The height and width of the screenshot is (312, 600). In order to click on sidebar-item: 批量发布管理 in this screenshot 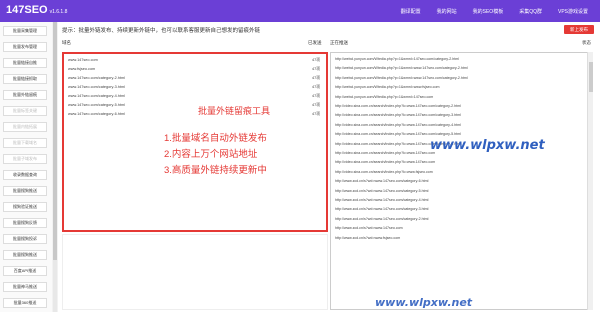, I will do `click(25, 47)`.